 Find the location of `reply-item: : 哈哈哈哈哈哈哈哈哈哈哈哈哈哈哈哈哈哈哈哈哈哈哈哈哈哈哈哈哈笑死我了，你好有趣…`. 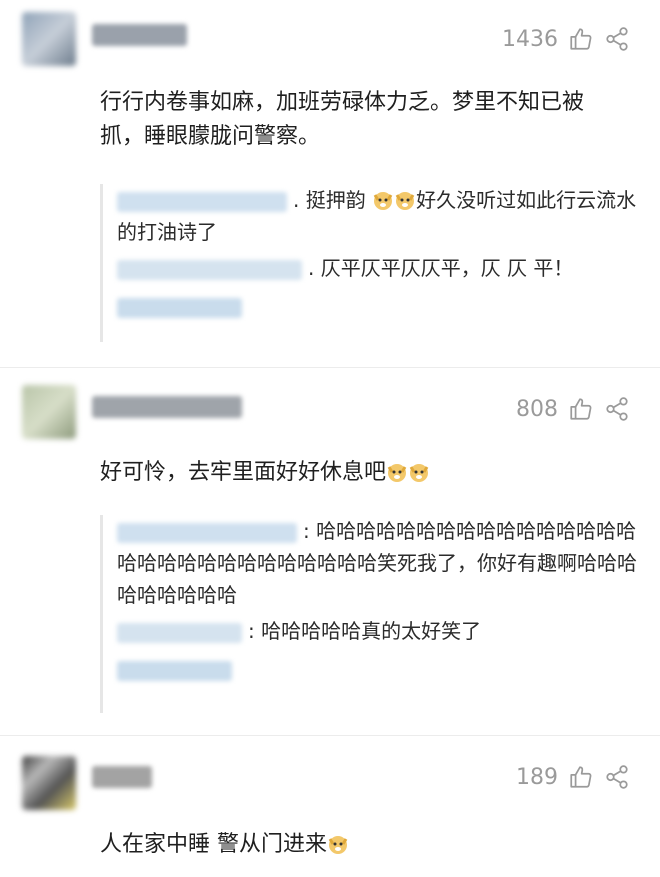

reply-item: : 哈哈哈哈哈哈哈哈哈哈哈哈哈哈哈哈哈哈哈哈哈哈哈哈哈哈哈哈哈笑死我了，你好有趣… is located at coordinates (377, 563).